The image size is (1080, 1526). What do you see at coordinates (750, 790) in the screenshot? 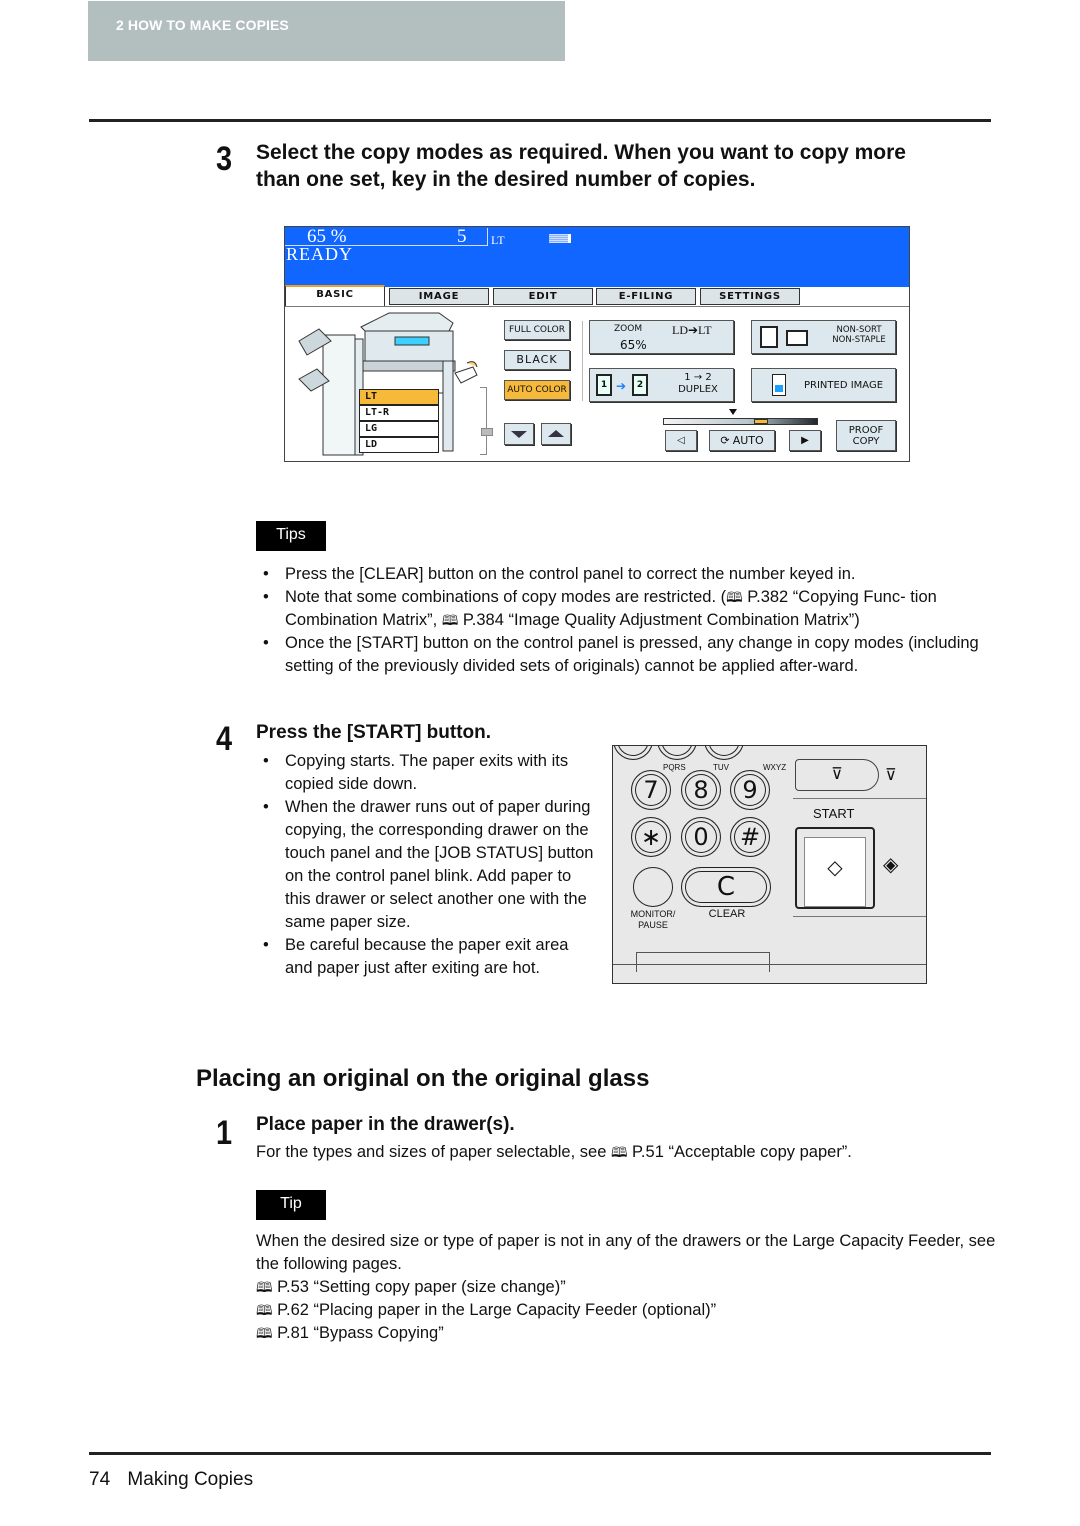
I see `key-9: 9` at bounding box center [750, 790].